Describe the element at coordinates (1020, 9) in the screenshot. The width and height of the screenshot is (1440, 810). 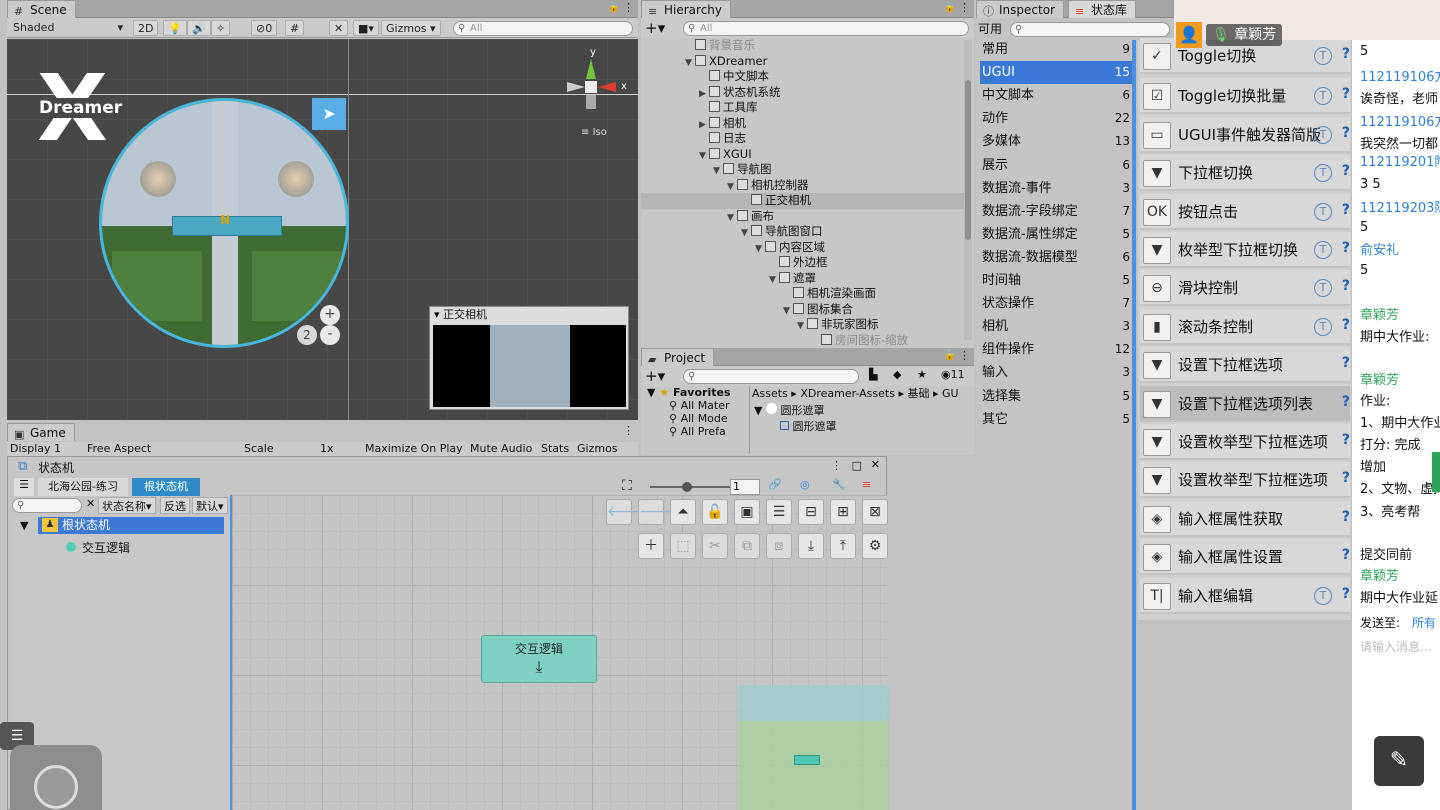
I see `tab-inspector: ⓘ Inspector` at that location.